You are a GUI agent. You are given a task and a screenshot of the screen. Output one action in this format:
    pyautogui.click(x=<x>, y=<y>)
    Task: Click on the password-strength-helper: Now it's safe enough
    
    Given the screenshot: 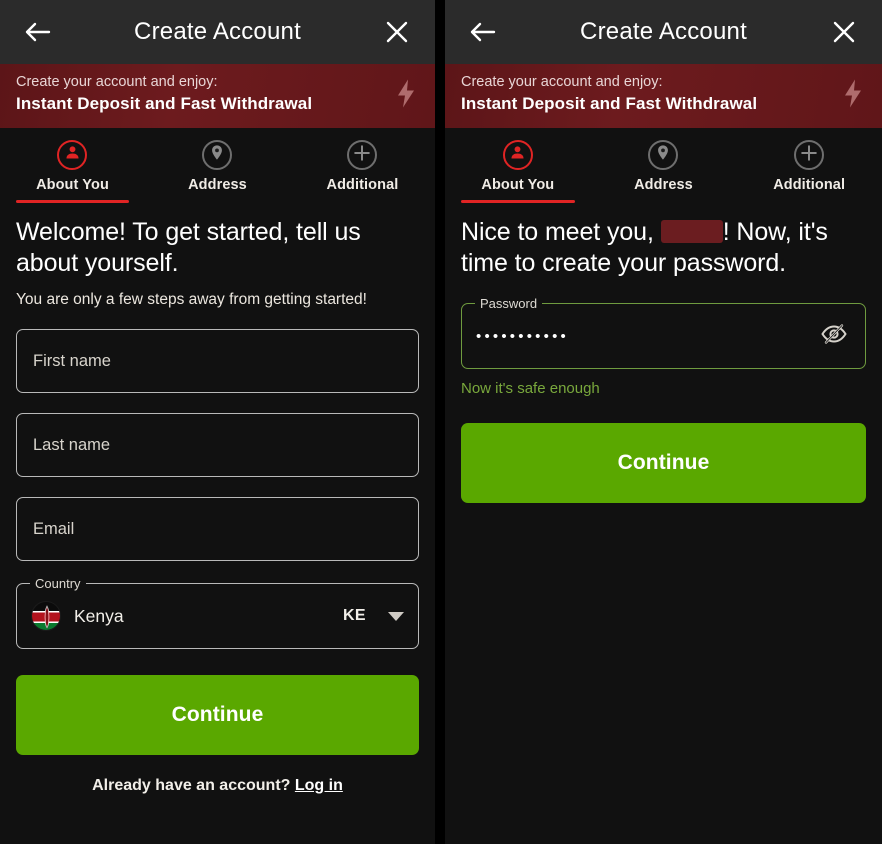 What is the action you would take?
    pyautogui.click(x=530, y=388)
    